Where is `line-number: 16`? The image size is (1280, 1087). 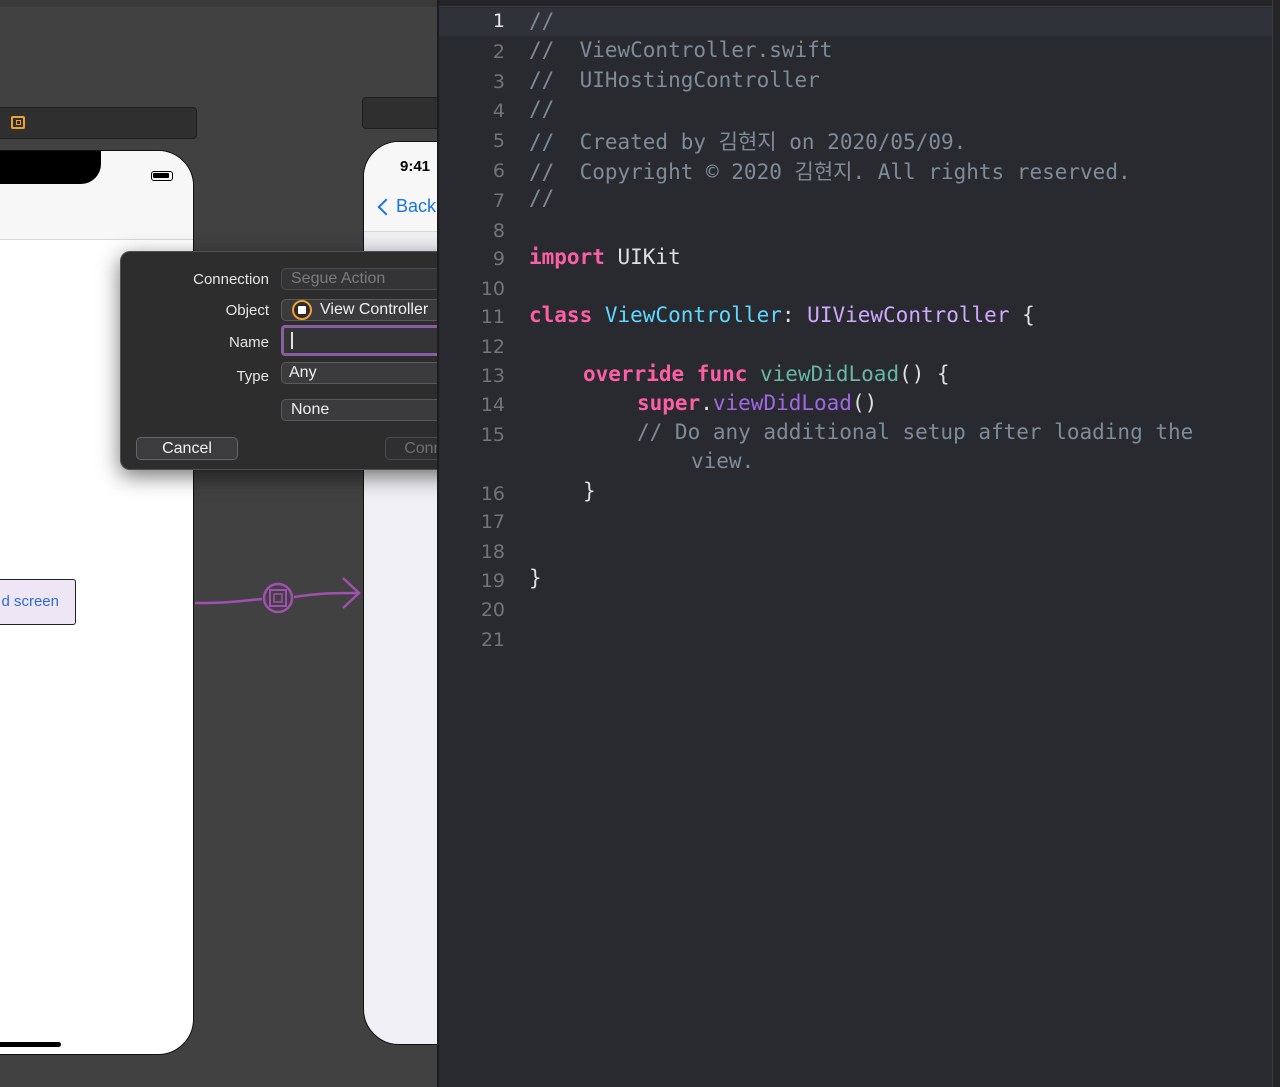 line-number: 16 is located at coordinates (492, 494).